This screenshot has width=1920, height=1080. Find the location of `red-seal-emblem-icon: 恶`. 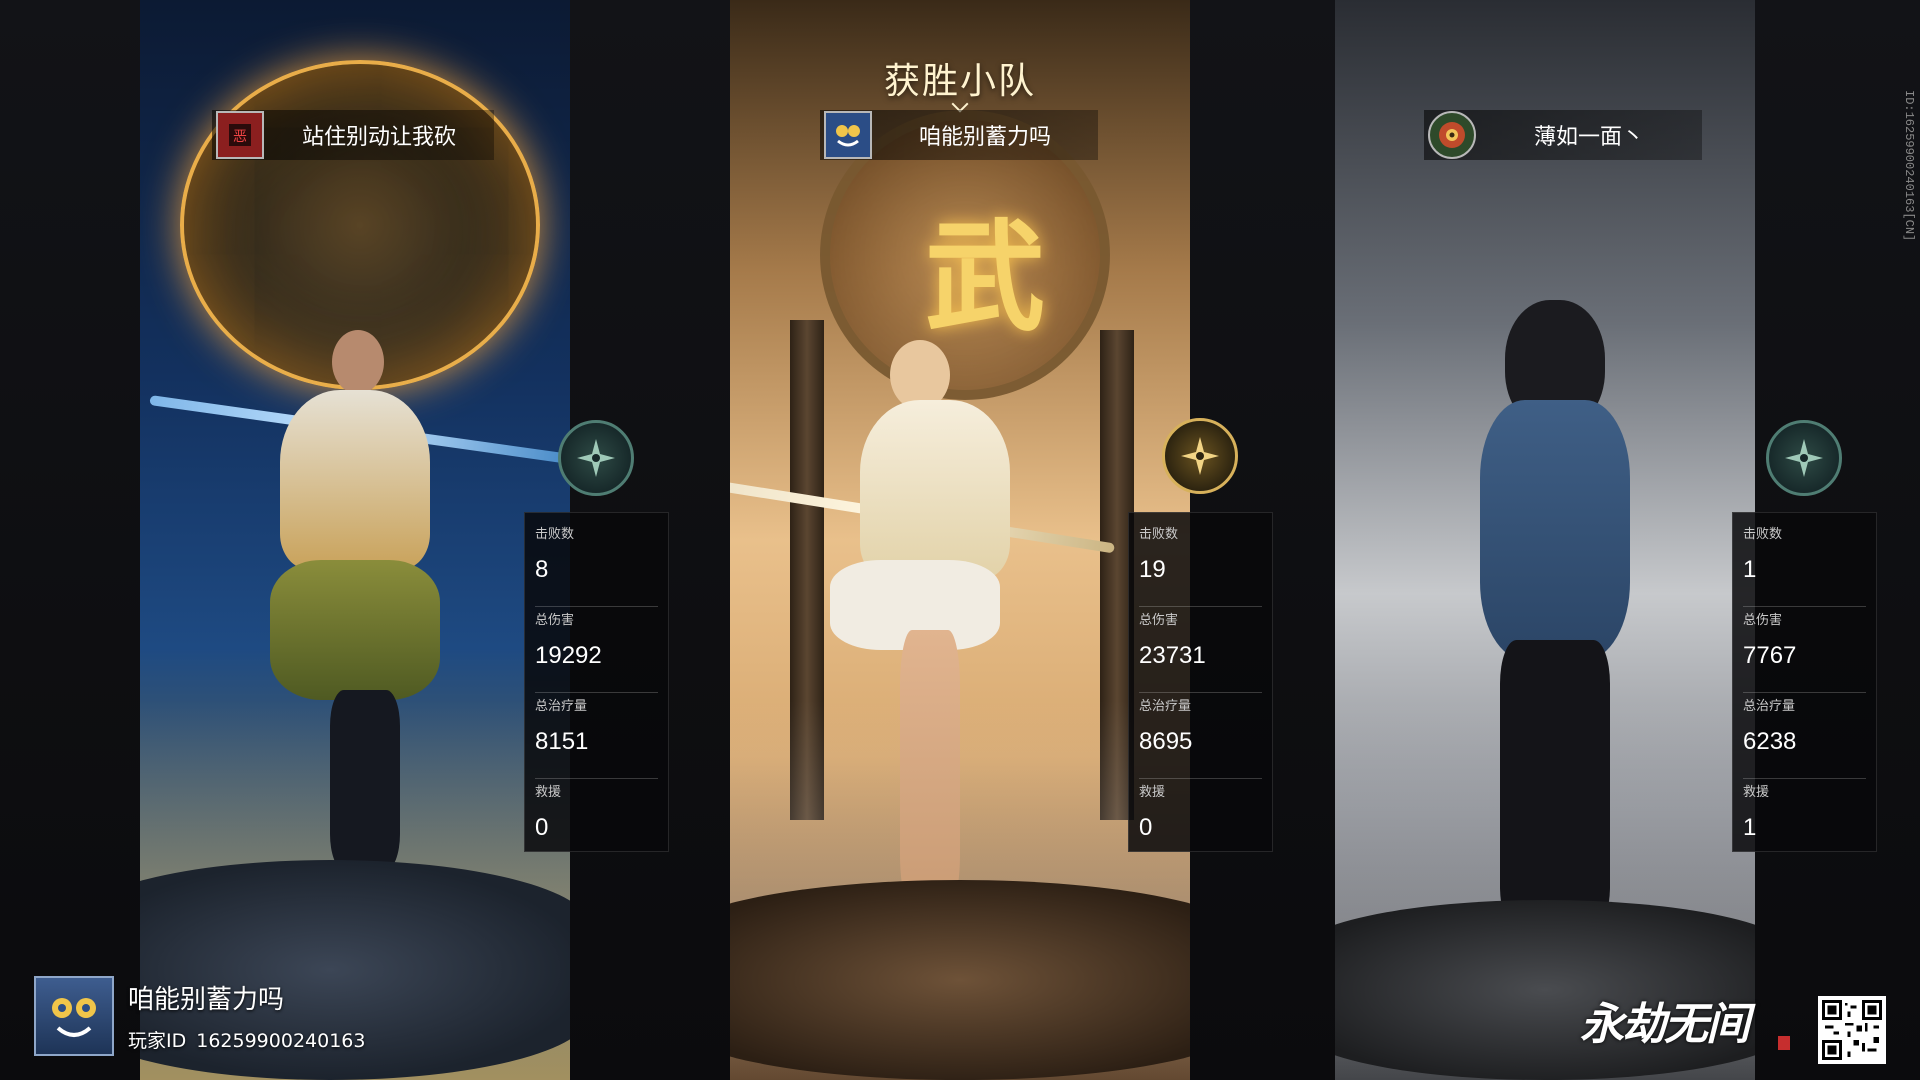

red-seal-emblem-icon: 恶 is located at coordinates (240, 135).